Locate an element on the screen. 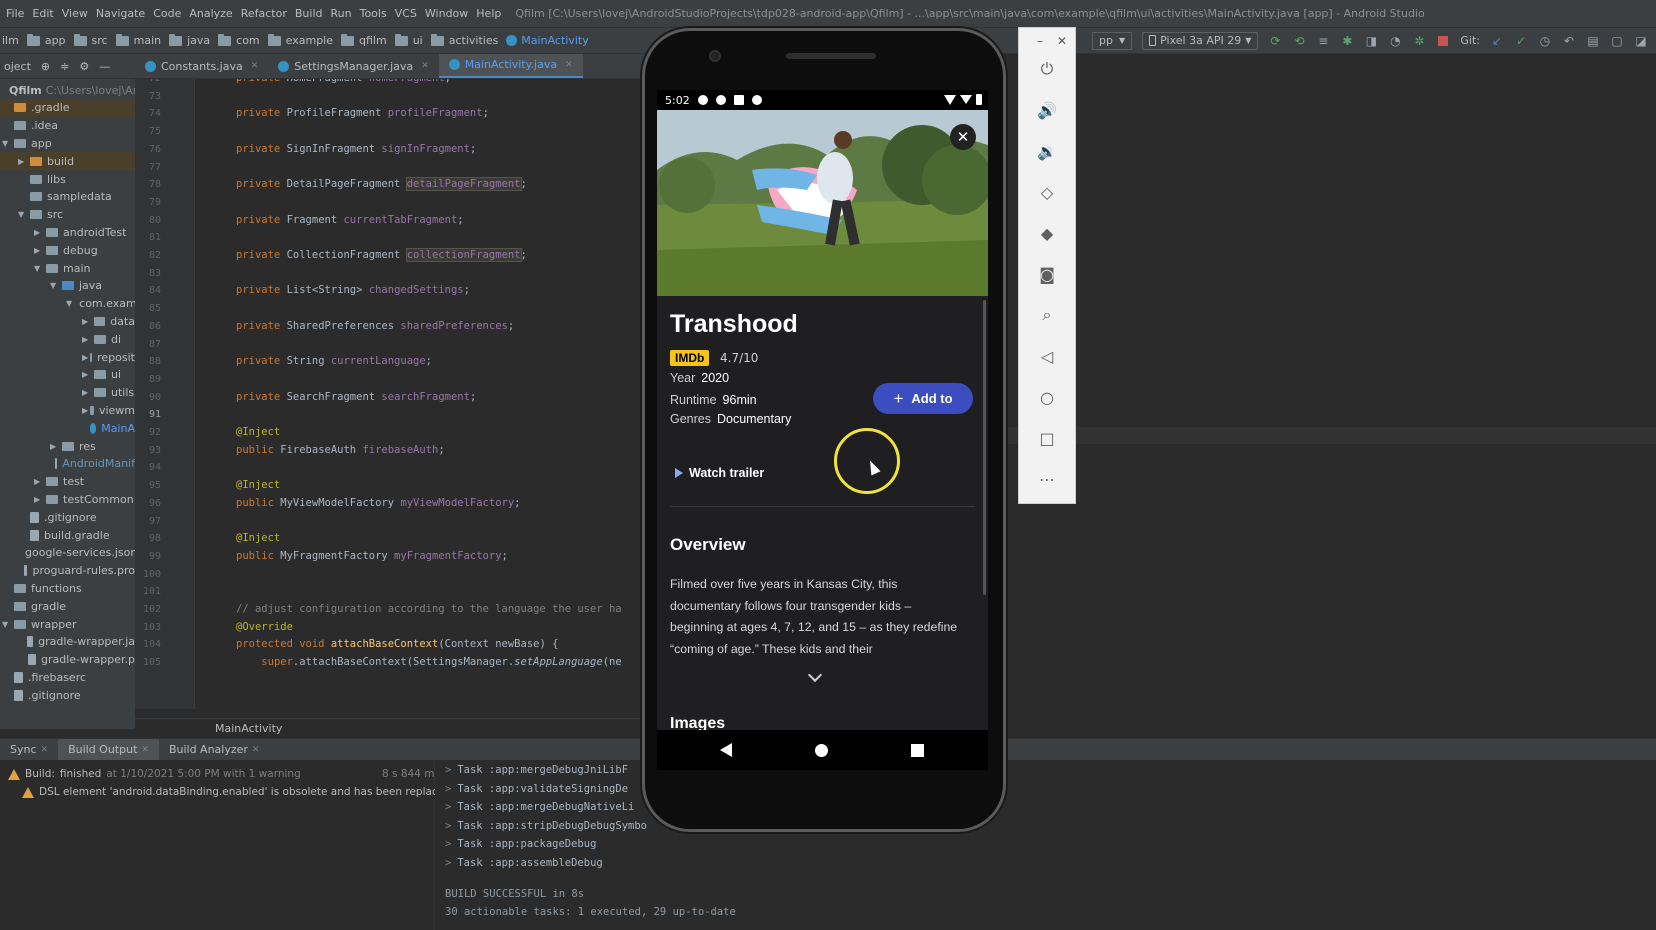 This screenshot has width=1656, height=930. breadcrumb-ilm: ilm is located at coordinates (12, 40).